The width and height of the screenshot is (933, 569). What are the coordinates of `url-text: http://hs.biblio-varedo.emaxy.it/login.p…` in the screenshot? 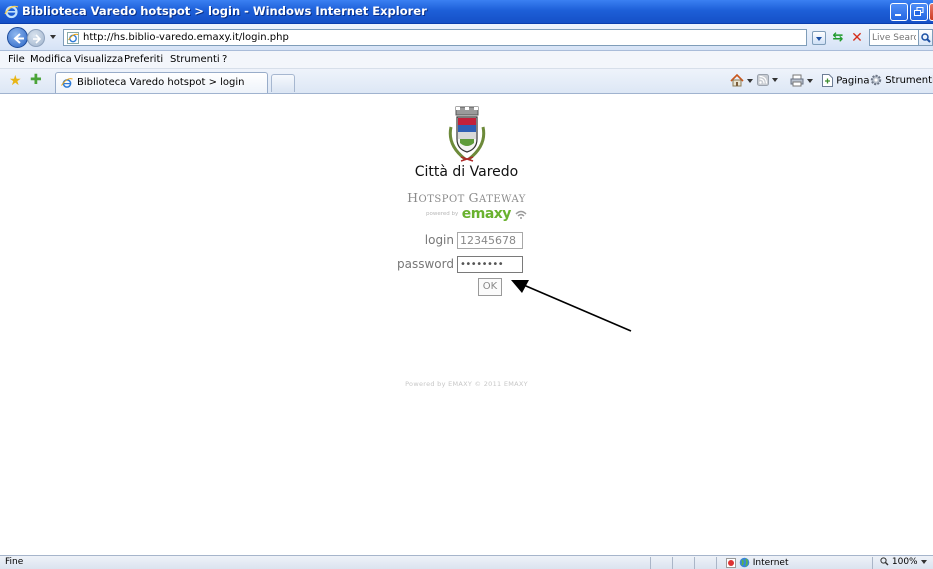 It's located at (186, 37).